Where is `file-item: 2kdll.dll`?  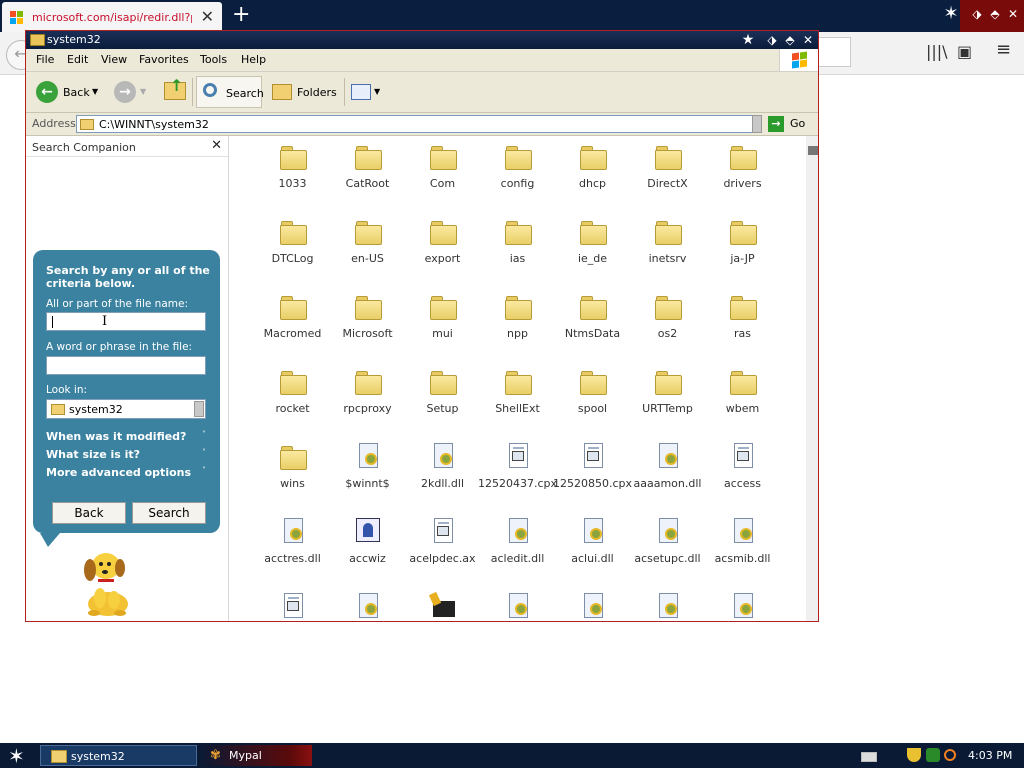
file-item: 2kdll.dll is located at coordinates (442, 469).